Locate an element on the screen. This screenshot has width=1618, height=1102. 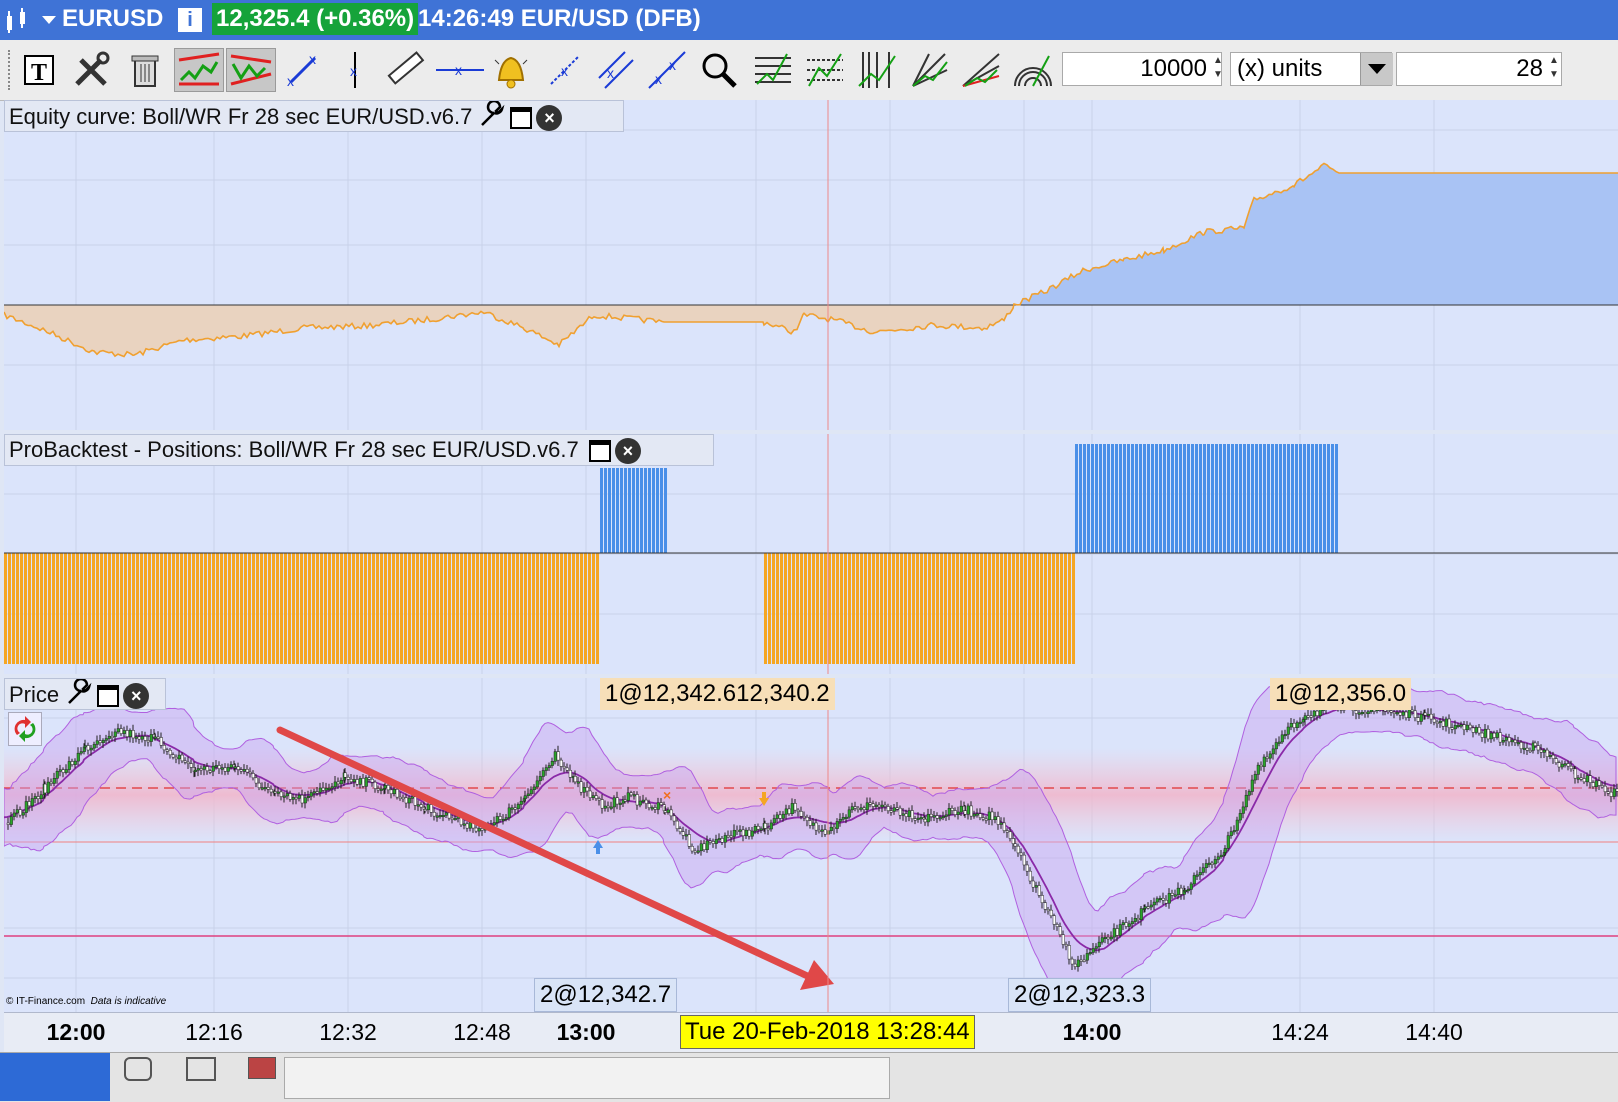
bottom-scroll is located at coordinates (587, 1078).